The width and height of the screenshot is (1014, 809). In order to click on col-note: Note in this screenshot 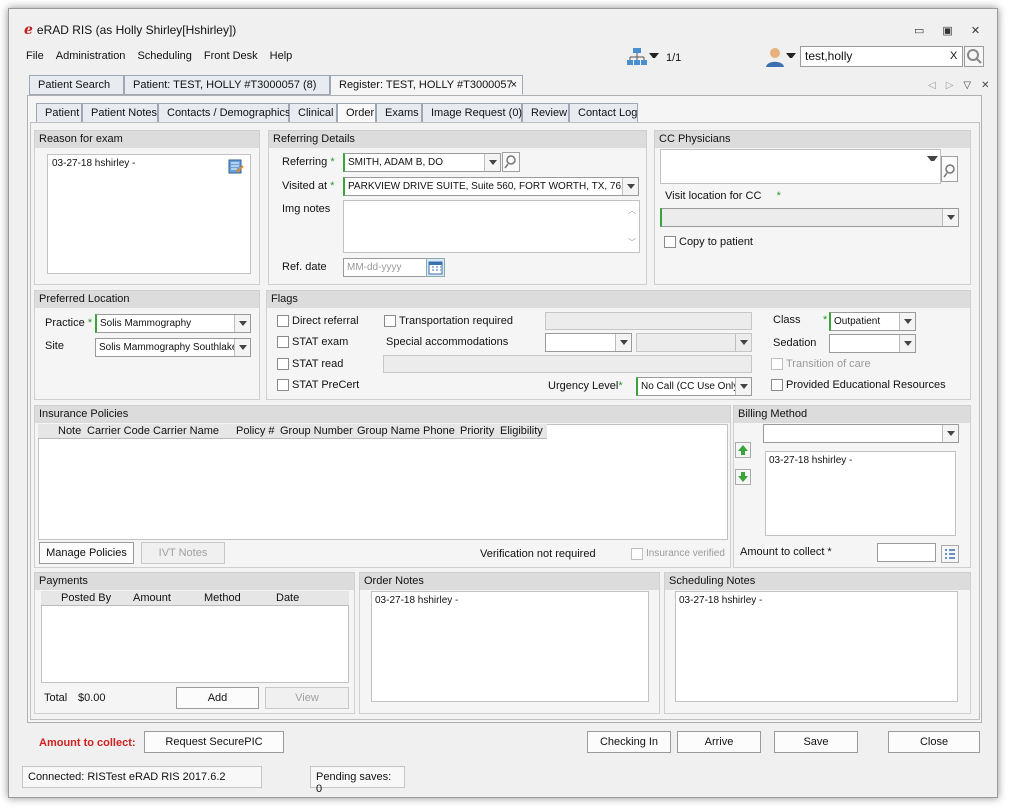, I will do `click(69, 431)`.